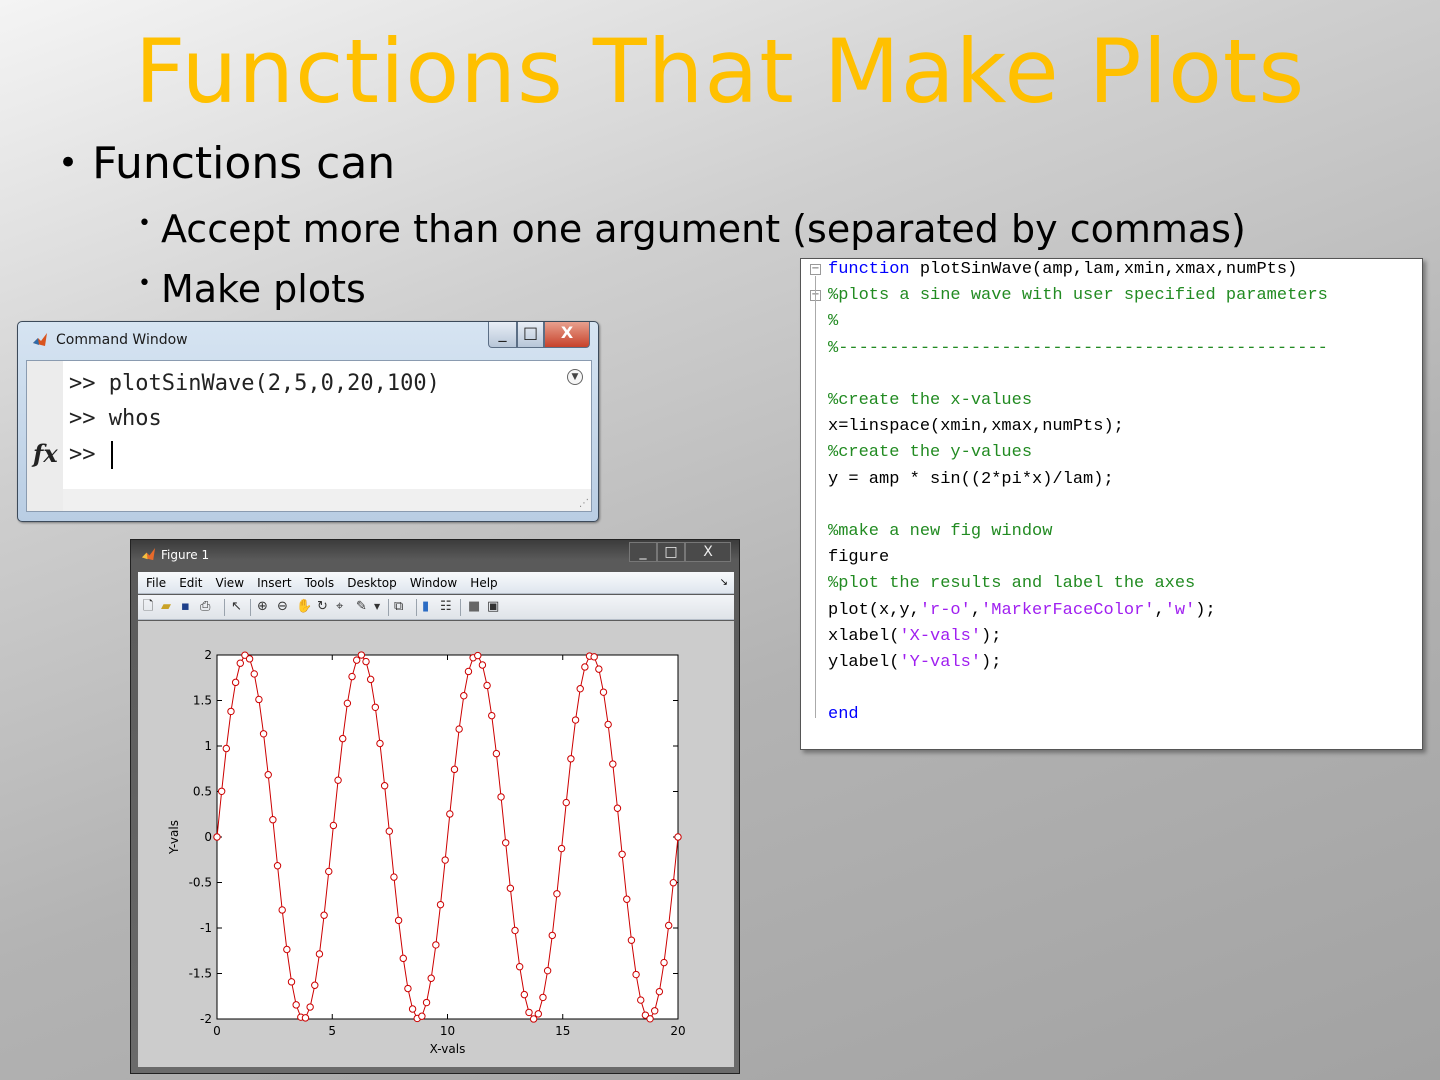  I want to click on bullet-functions-can: • Functions can, so click(227, 163).